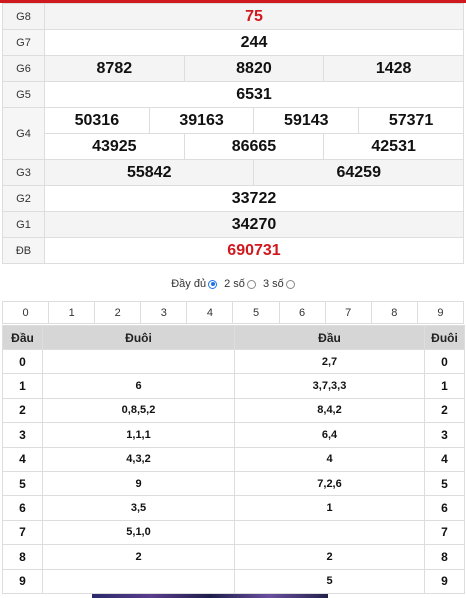 The width and height of the screenshot is (466, 598). I want to click on filter-option-two: 2 số, so click(240, 284).